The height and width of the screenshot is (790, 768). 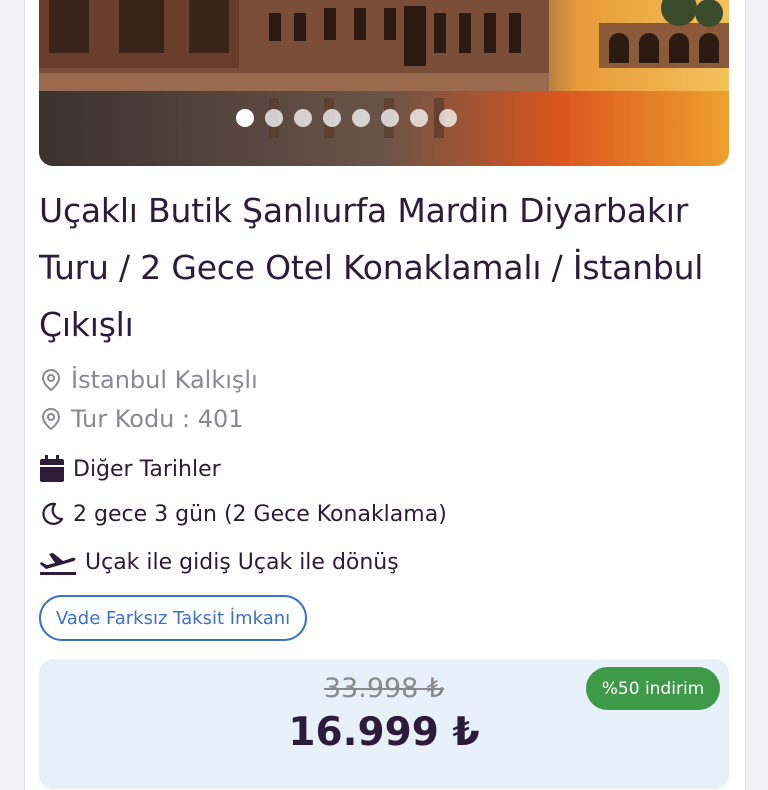 What do you see at coordinates (157, 419) in the screenshot?
I see `tour-code-label: Tur Kodu : 401` at bounding box center [157, 419].